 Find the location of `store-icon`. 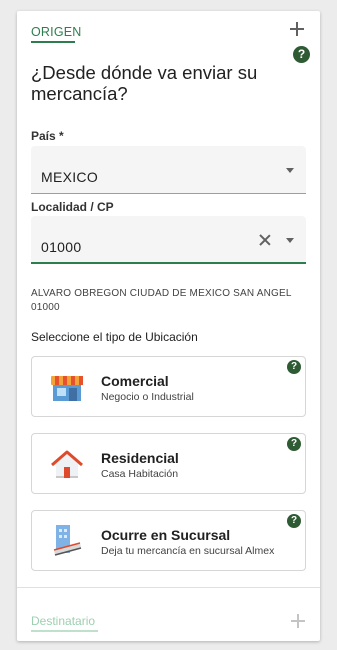

store-icon is located at coordinates (67, 388).